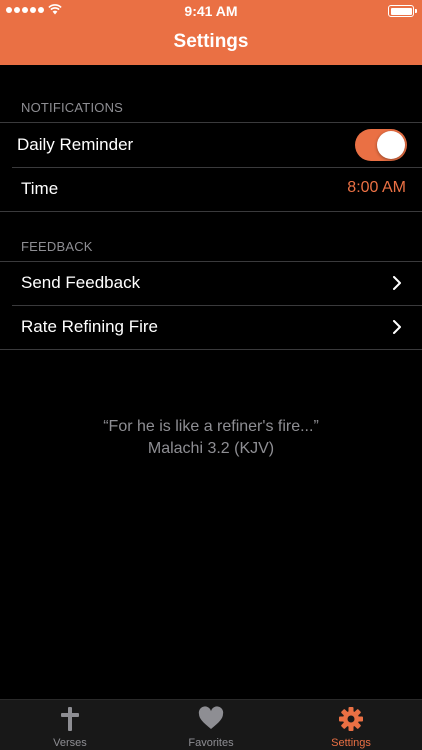  What do you see at coordinates (211, 448) in the screenshot?
I see `quote-reference: Malachi 3.2 (KJV)` at bounding box center [211, 448].